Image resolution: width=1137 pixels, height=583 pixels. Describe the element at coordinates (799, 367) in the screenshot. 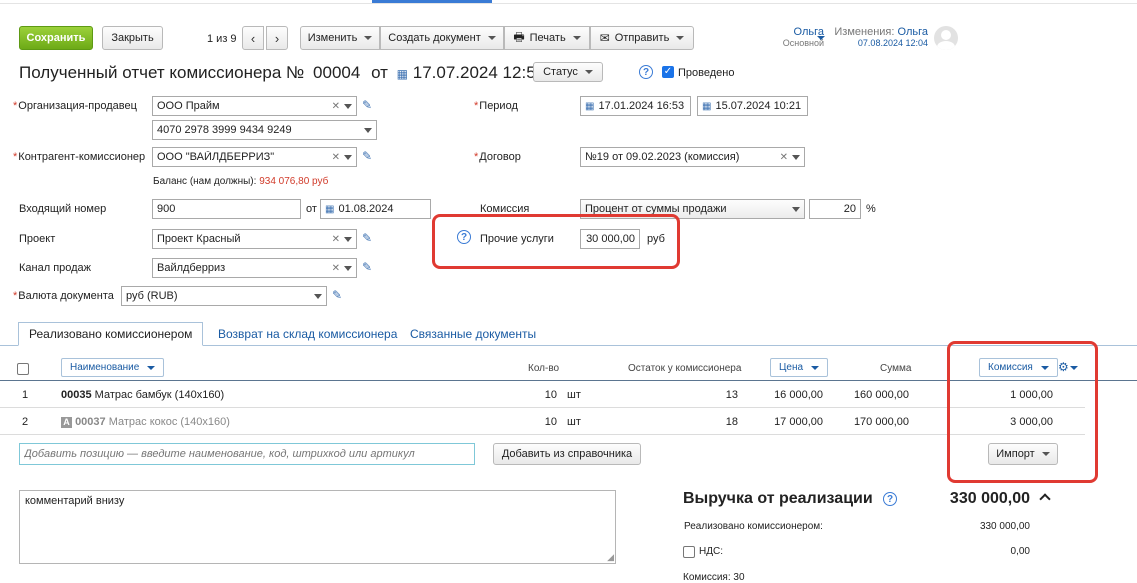

I see `col-price-header: Цена` at that location.